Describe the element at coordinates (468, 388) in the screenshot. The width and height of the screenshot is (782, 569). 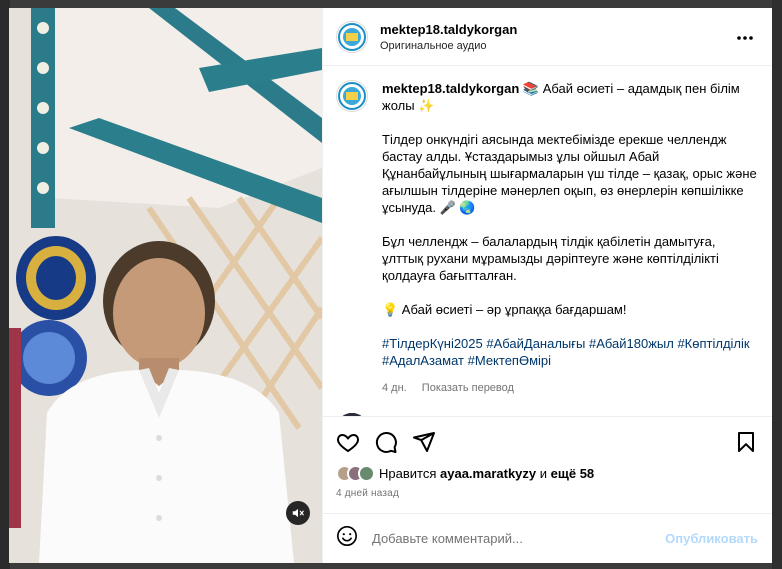
I see `translate-link: Показать перевод` at that location.